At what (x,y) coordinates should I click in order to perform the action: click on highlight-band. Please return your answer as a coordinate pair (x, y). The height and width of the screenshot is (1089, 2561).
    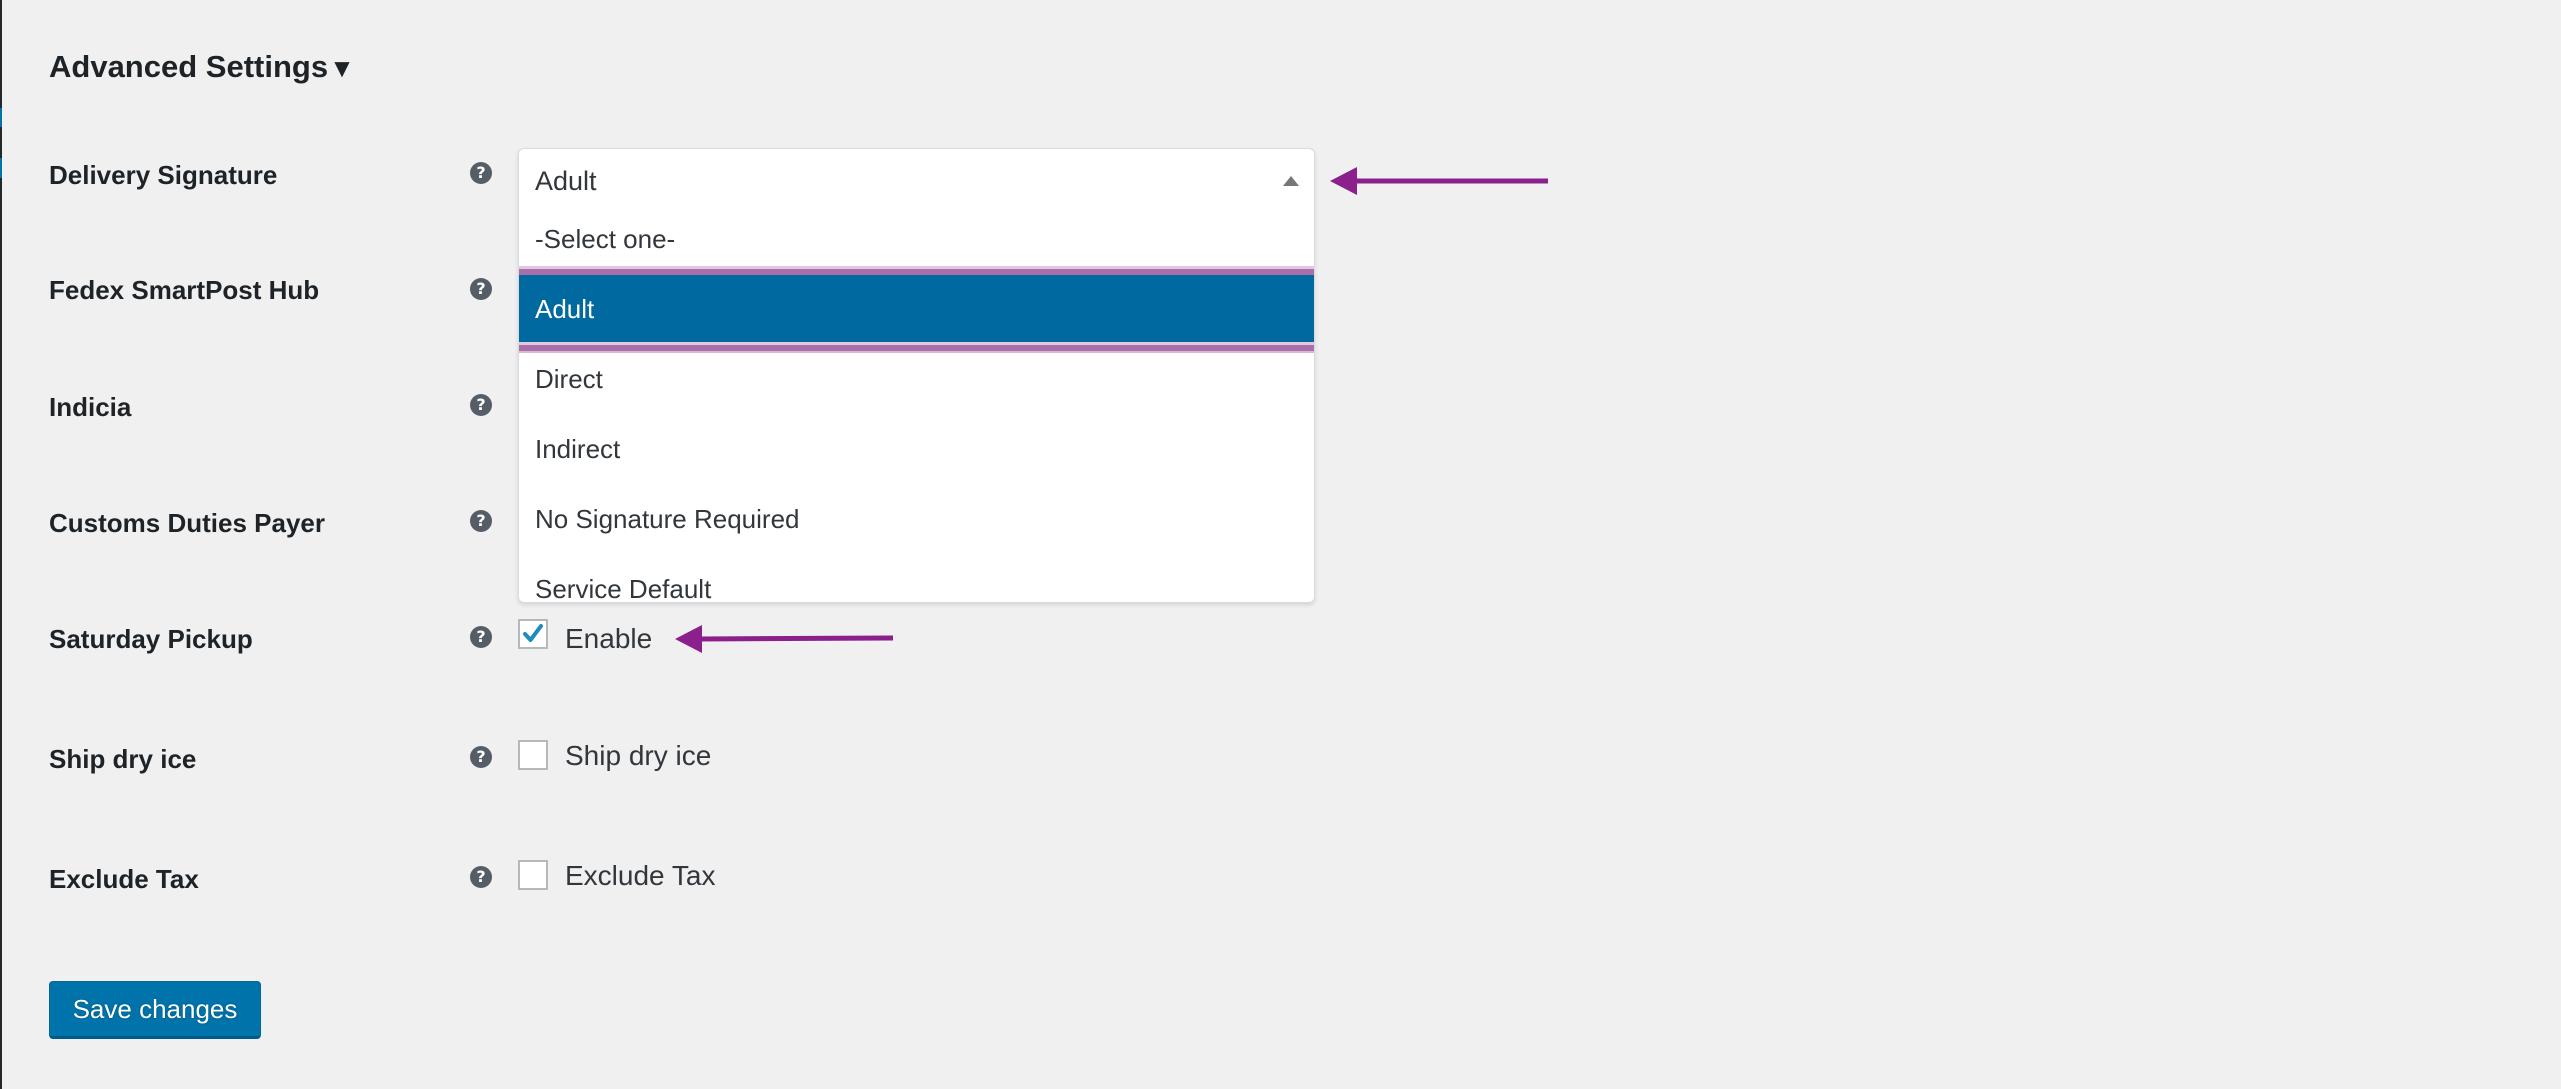
    Looking at the image, I should click on (916, 347).